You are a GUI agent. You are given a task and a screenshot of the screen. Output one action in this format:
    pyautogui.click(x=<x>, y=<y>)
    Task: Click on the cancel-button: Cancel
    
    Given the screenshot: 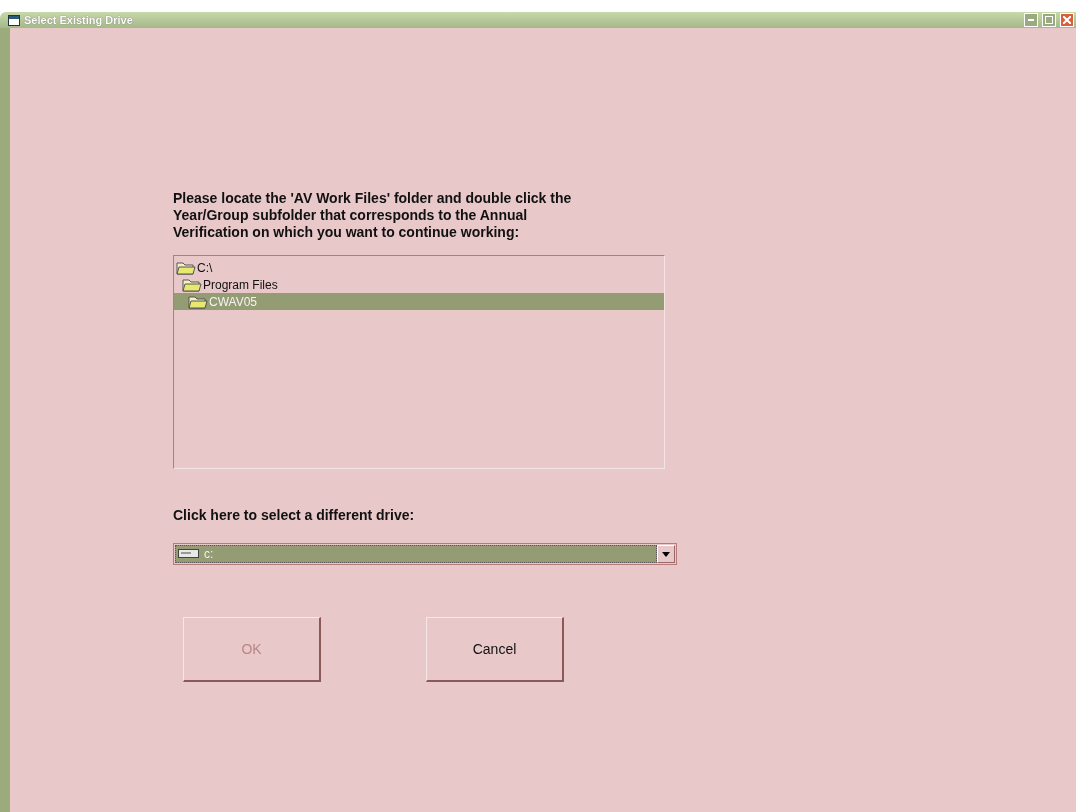 What is the action you would take?
    pyautogui.click(x=495, y=649)
    